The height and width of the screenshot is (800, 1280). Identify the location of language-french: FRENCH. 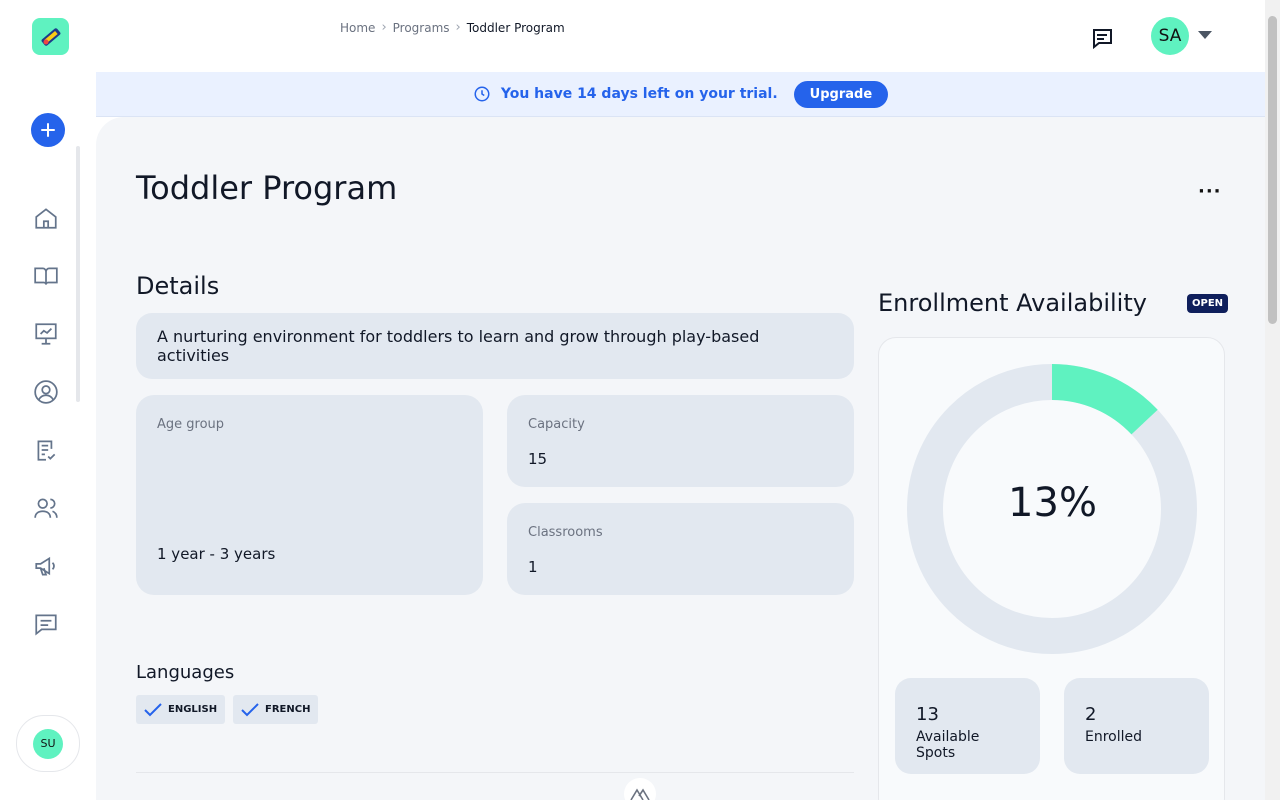
(288, 709).